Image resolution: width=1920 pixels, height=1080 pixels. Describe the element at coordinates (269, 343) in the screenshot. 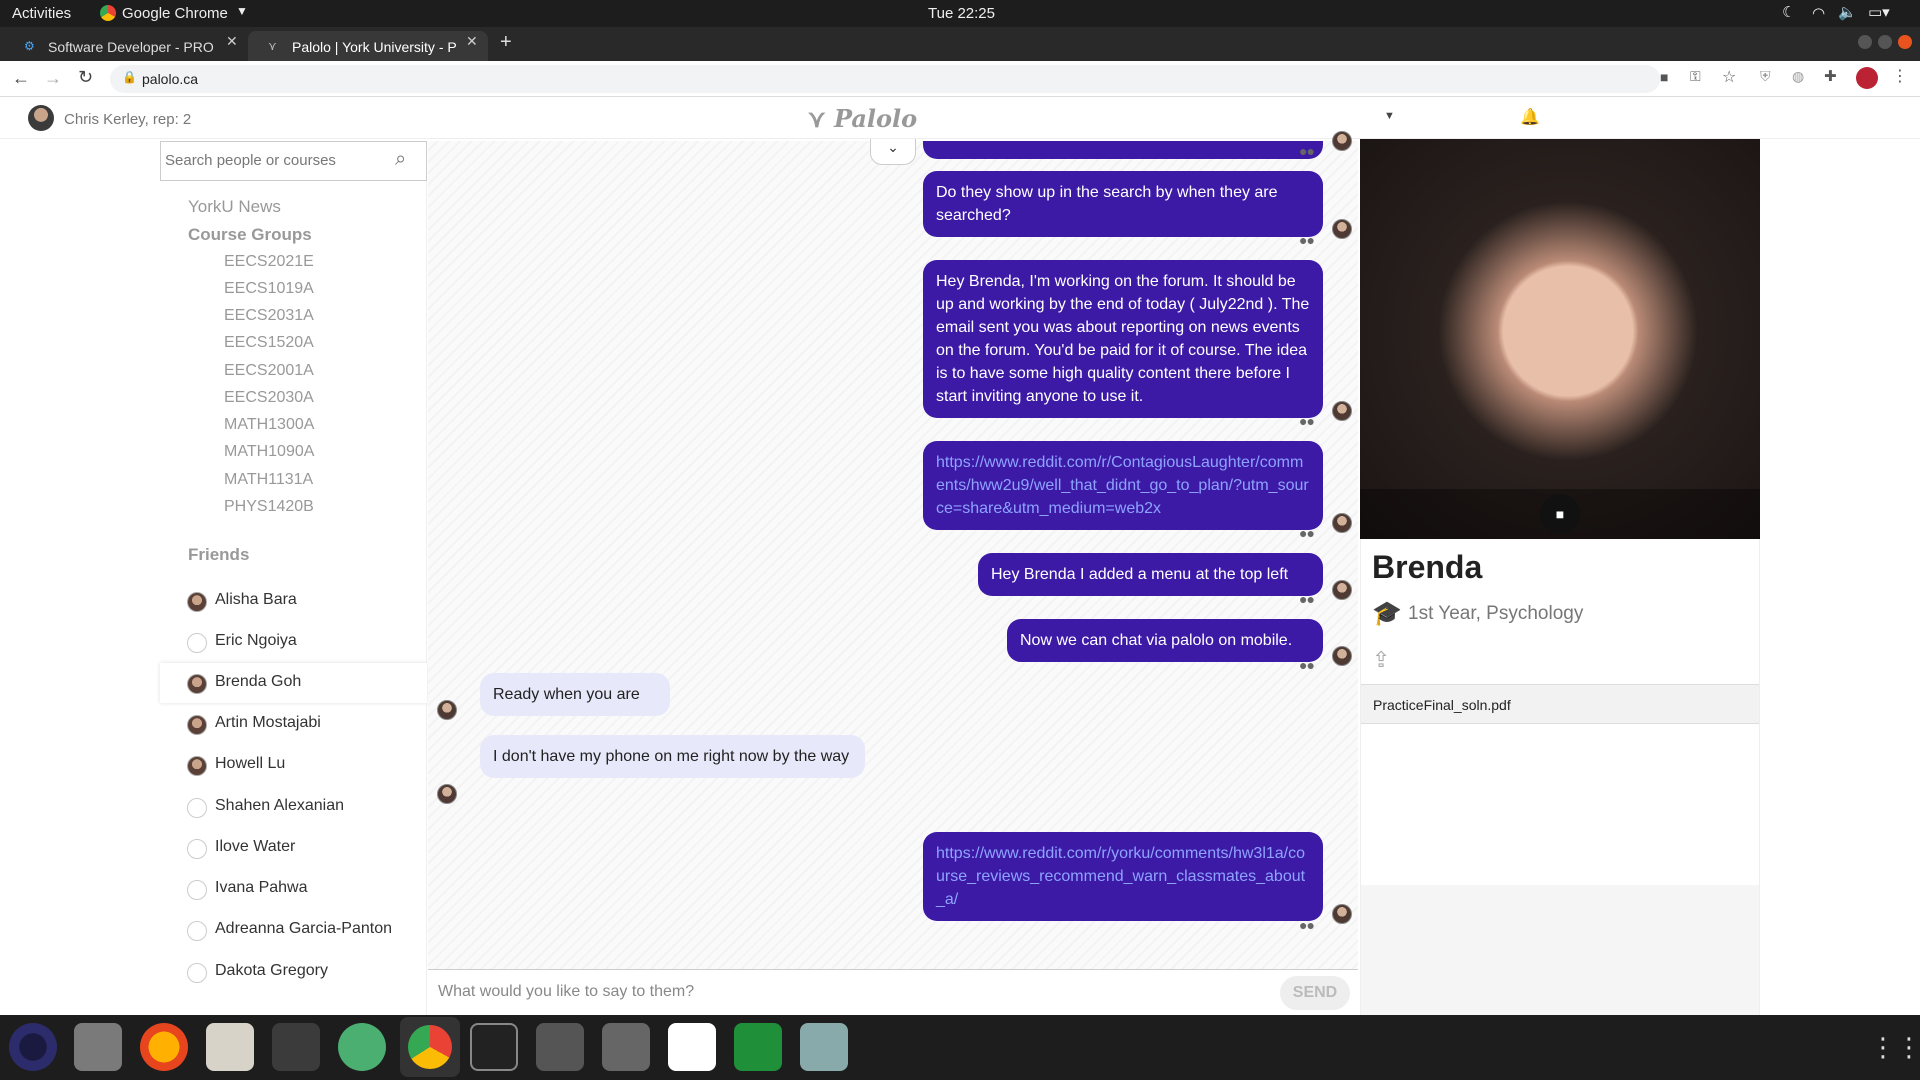

I see `course-group-item: EECS1520A` at that location.